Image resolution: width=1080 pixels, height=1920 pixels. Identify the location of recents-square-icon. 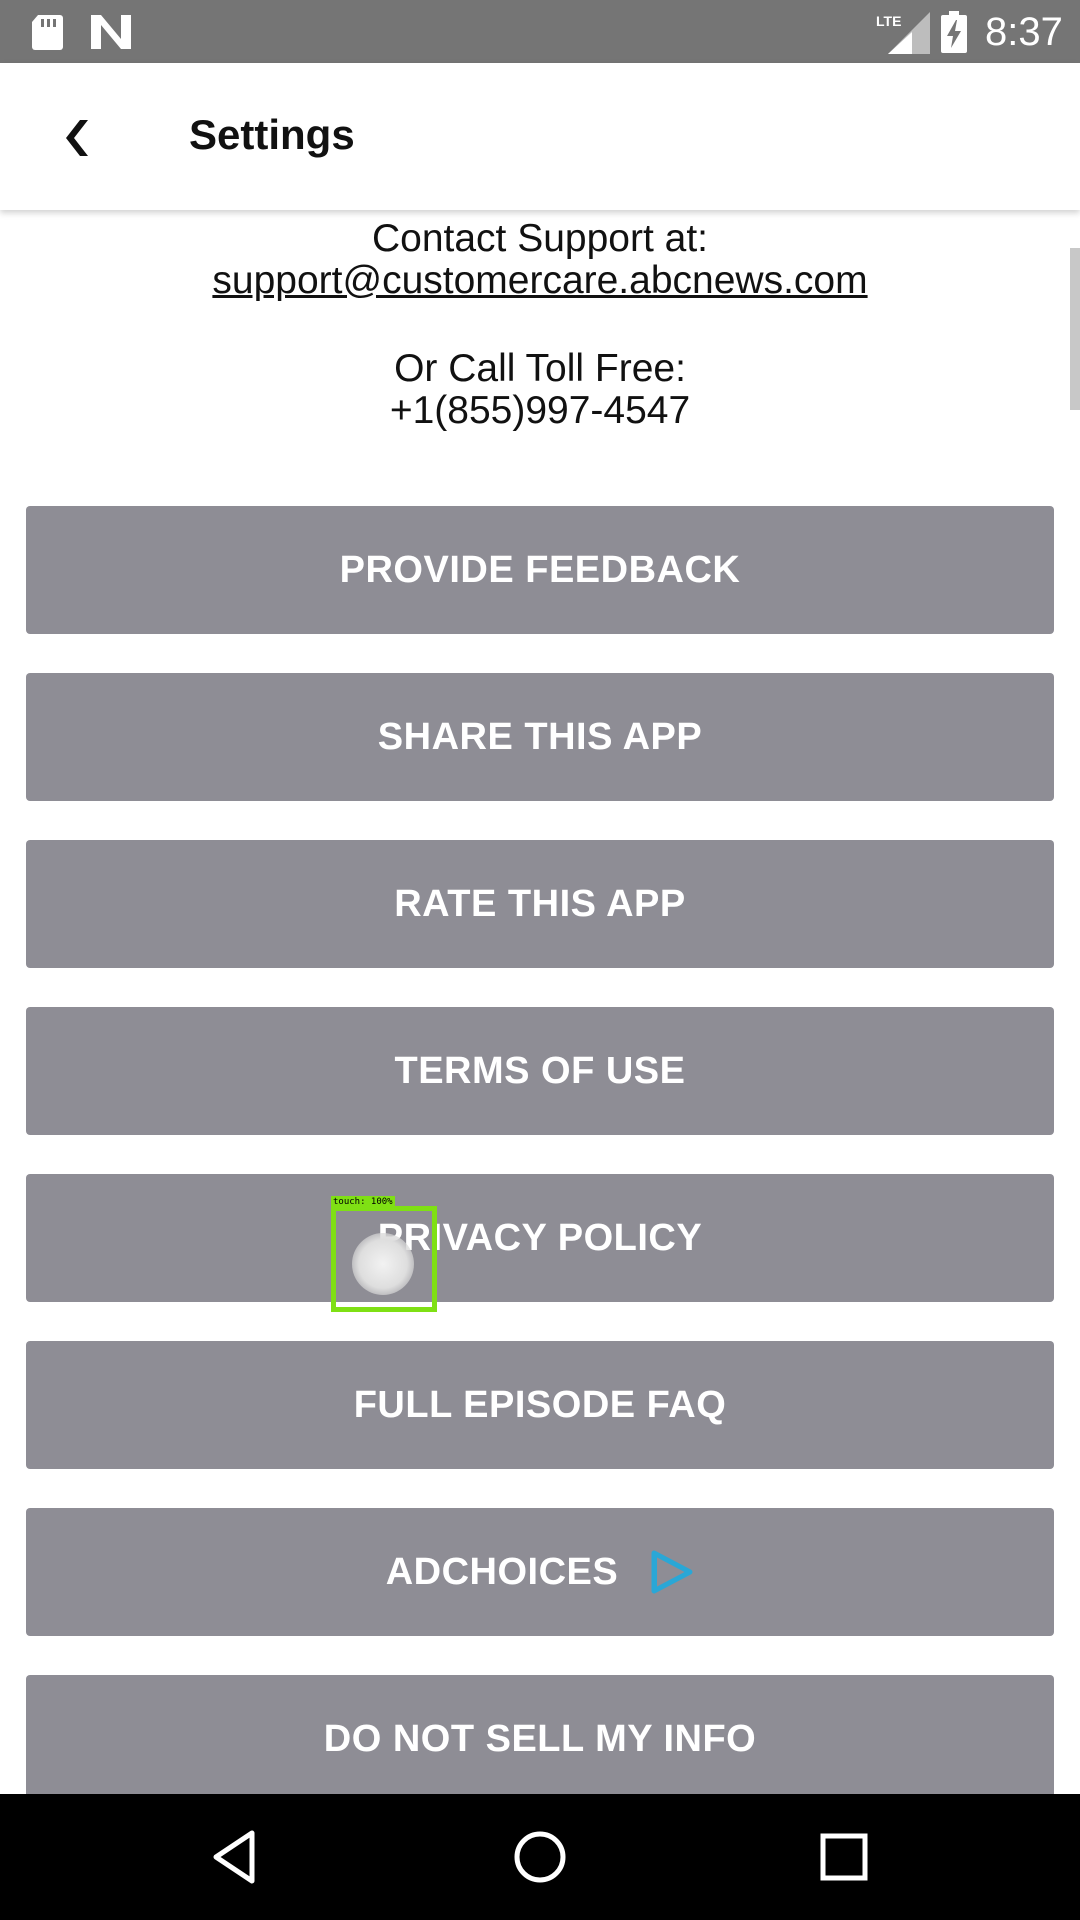
(844, 1857).